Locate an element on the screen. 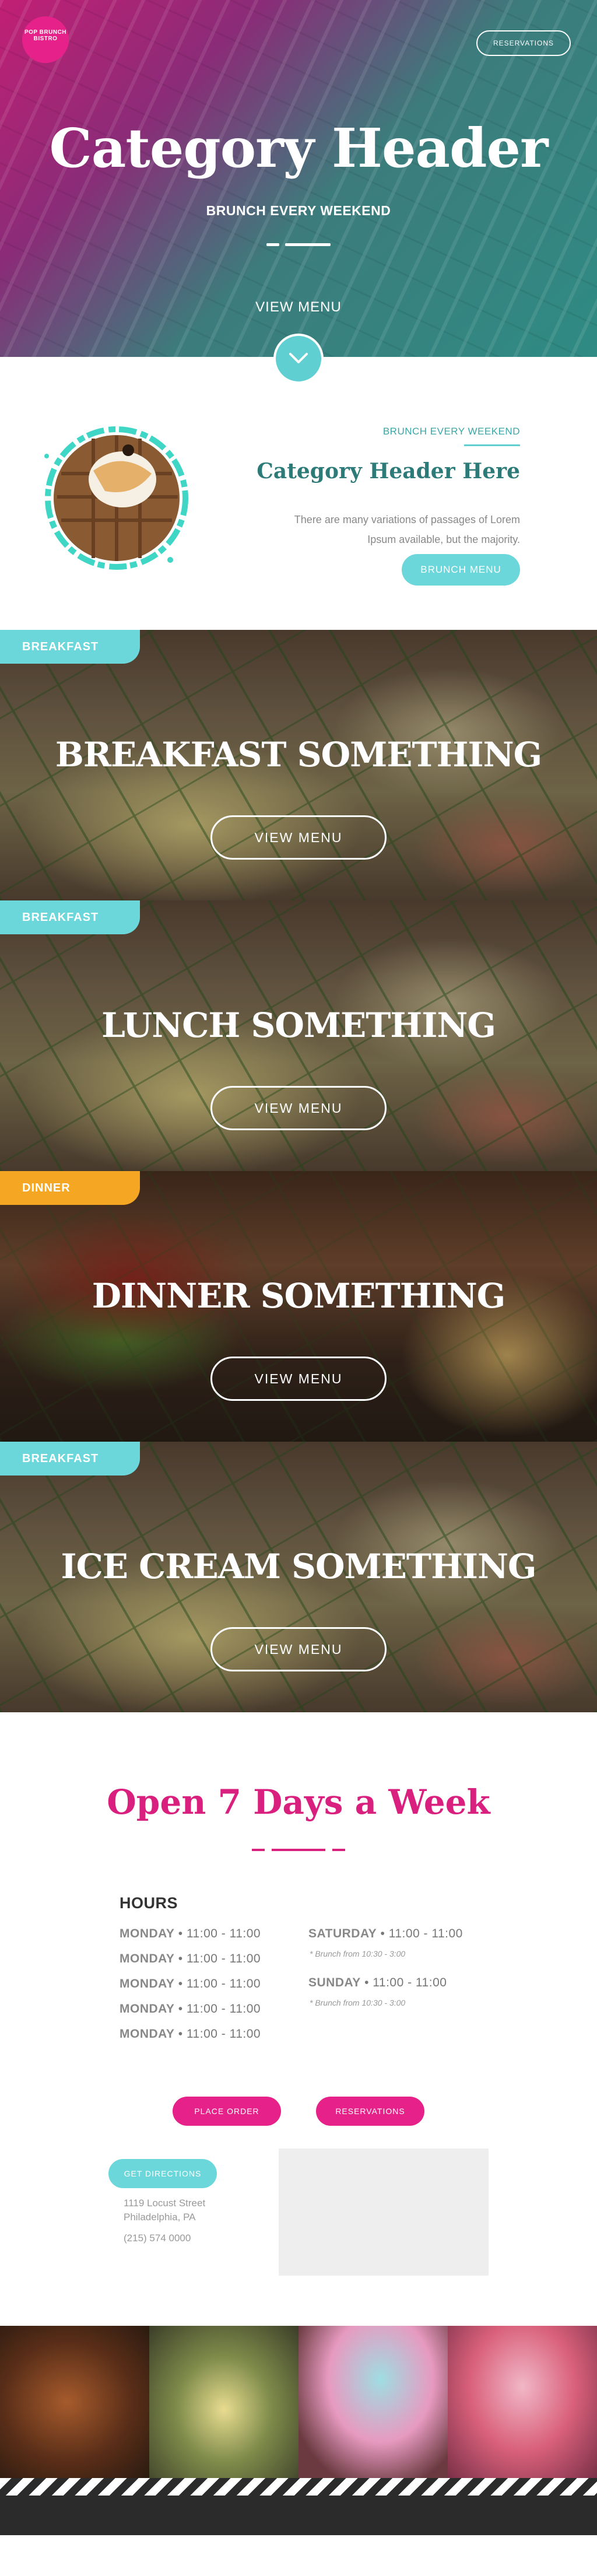 This screenshot has height=2576, width=597. brunch-menu-button: BRUNCH MENU is located at coordinates (461, 570).